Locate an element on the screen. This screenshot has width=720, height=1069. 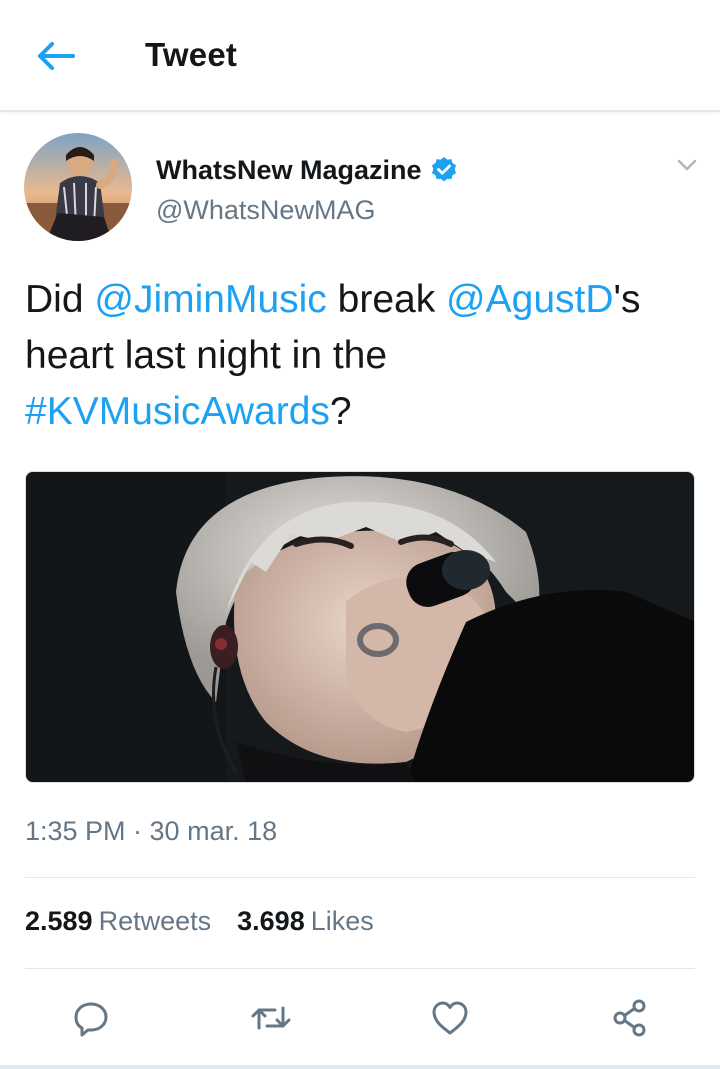
bottom-divider is located at coordinates (360, 1067).